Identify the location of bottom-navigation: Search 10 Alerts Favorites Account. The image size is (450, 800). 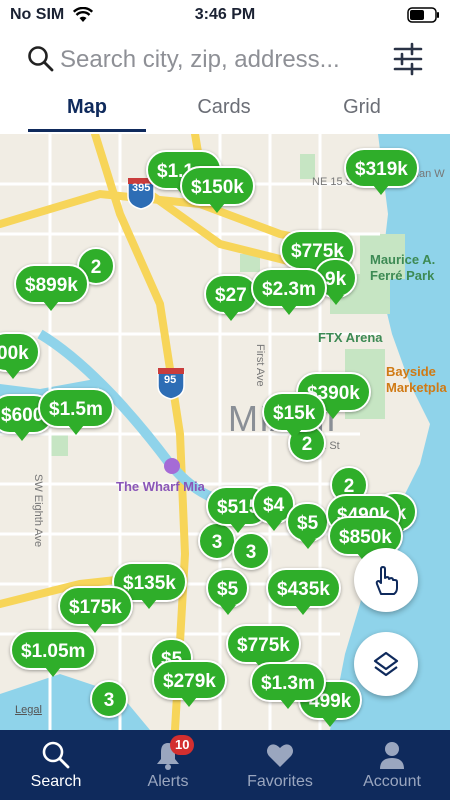
(225, 765).